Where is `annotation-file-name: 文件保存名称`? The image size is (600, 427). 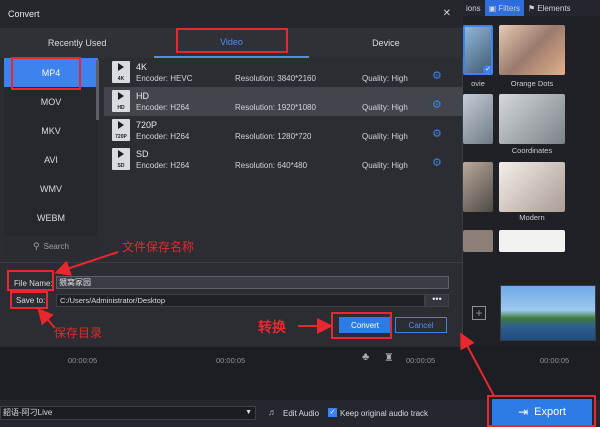
annotation-file-name: 文件保存名称 is located at coordinates (158, 247).